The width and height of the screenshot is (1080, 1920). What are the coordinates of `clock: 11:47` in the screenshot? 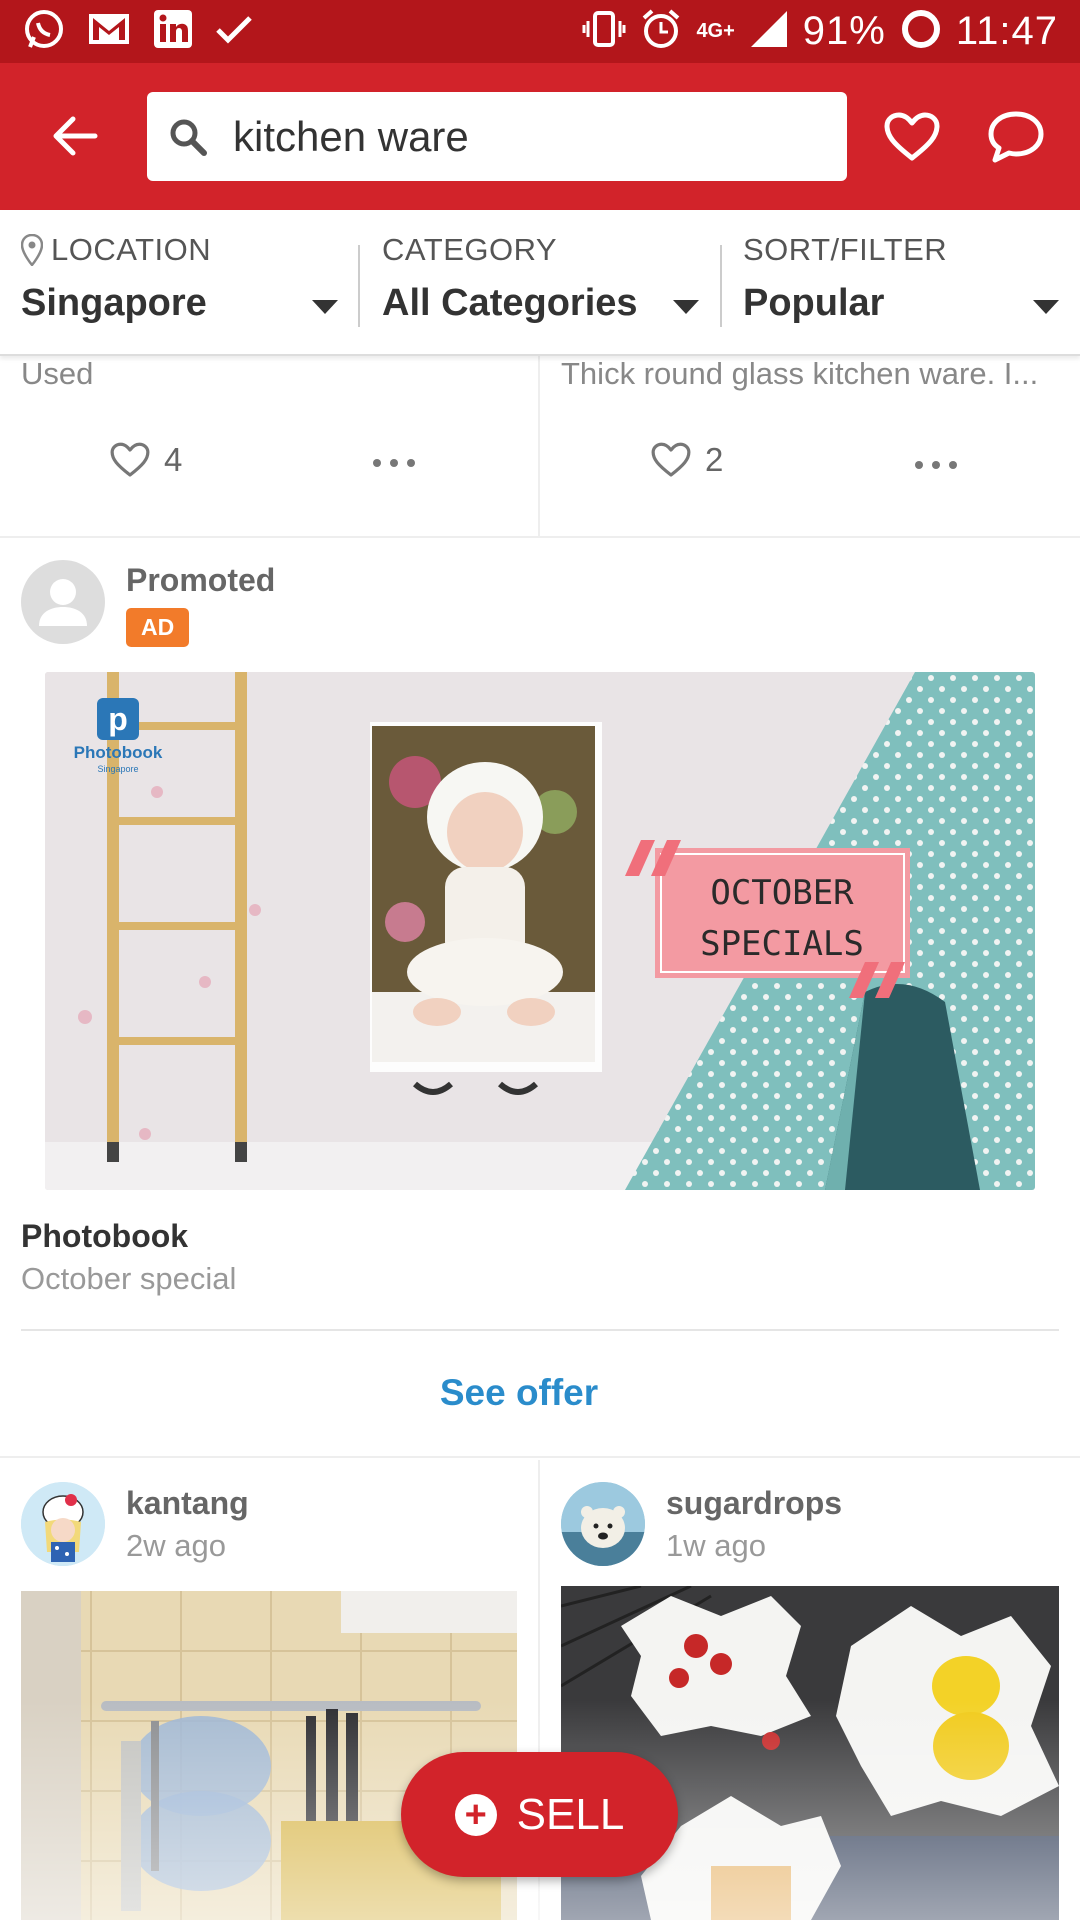 It's located at (1006, 31).